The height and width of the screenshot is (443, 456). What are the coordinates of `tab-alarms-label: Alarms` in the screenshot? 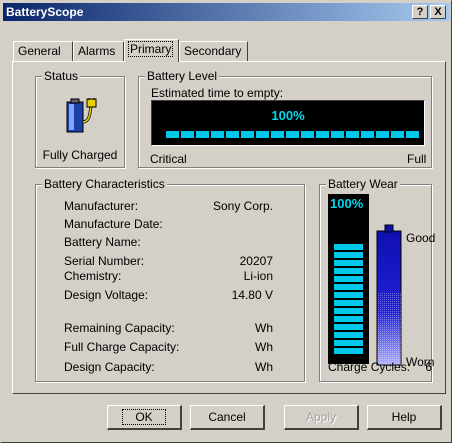 It's located at (97, 51).